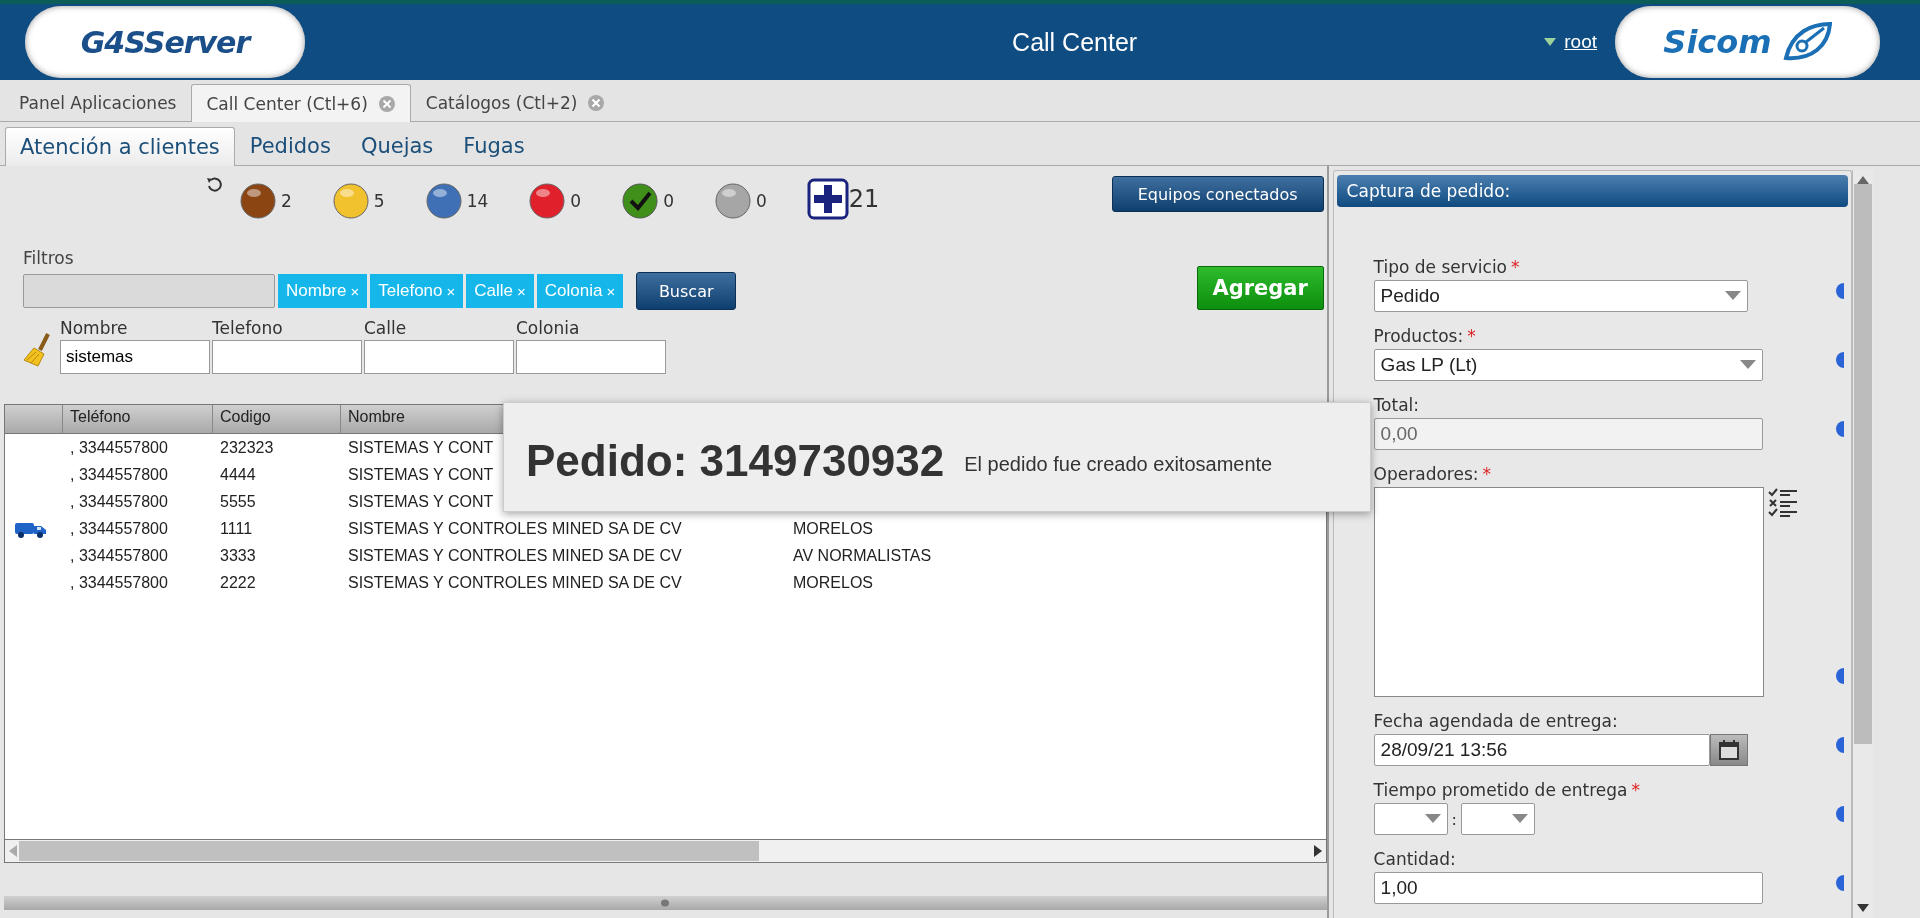 The height and width of the screenshot is (918, 1920). What do you see at coordinates (290, 145) in the screenshot?
I see `section-tab: Pedidos` at bounding box center [290, 145].